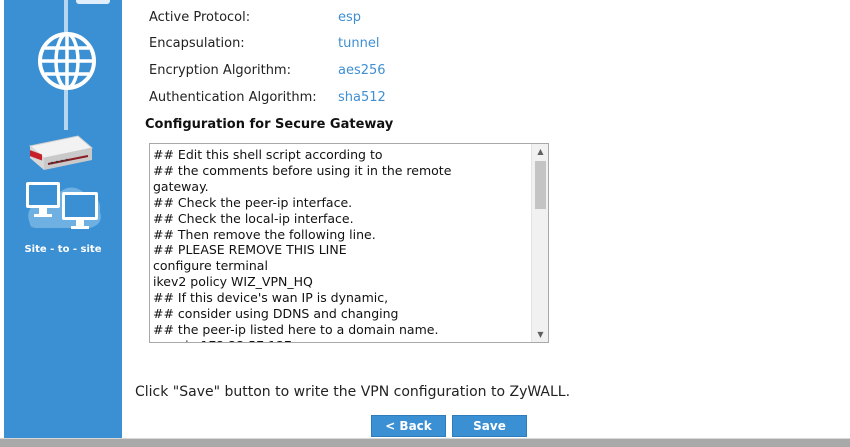 Image resolution: width=850 pixels, height=447 pixels. I want to click on router-icon, so click(61, 152).